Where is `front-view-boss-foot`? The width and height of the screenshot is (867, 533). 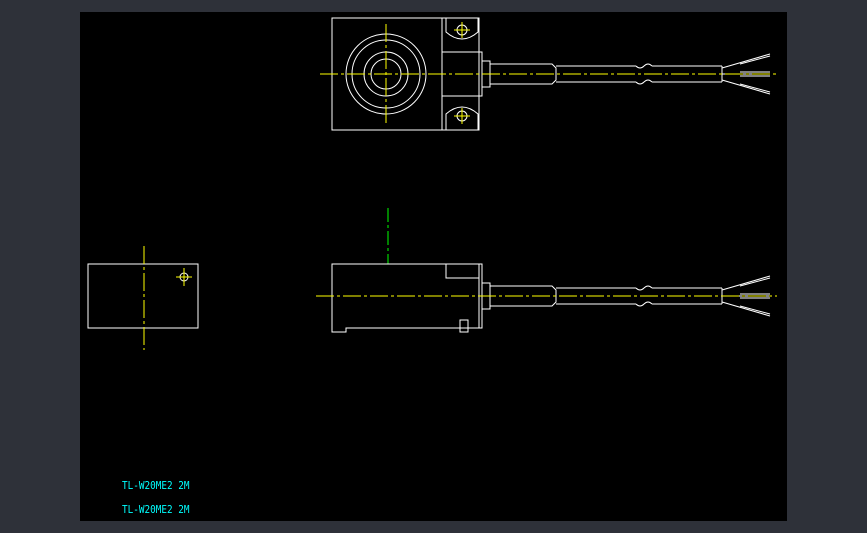 front-view-boss-foot is located at coordinates (464, 326).